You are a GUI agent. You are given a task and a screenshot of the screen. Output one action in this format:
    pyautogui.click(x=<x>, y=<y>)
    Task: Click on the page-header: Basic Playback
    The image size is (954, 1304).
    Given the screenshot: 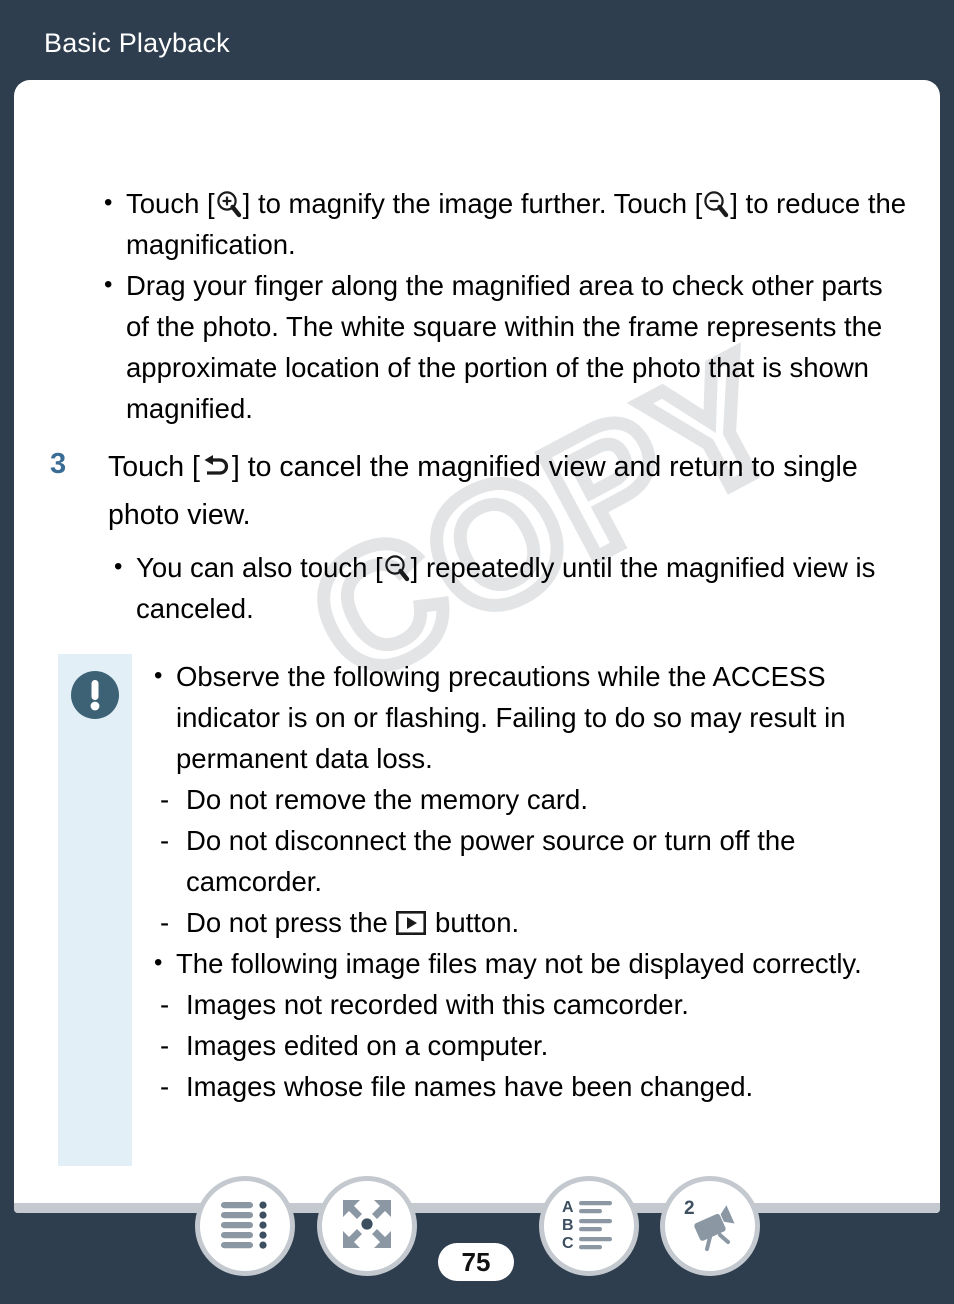 What is the action you would take?
    pyautogui.click(x=477, y=40)
    